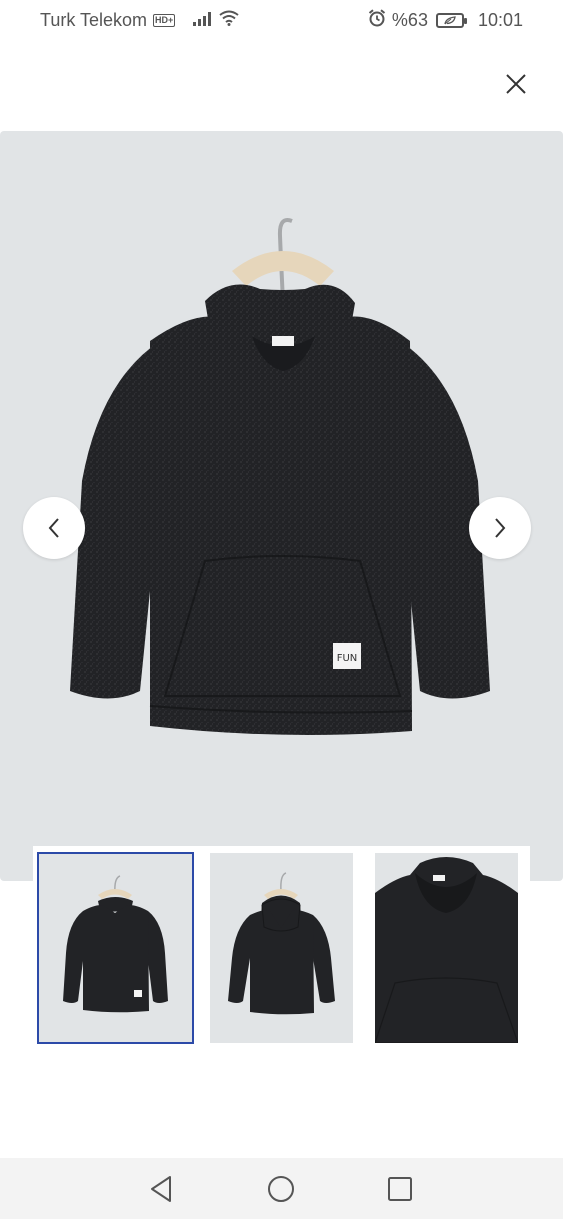  I want to click on thumbnail-closeup-image, so click(446, 950).